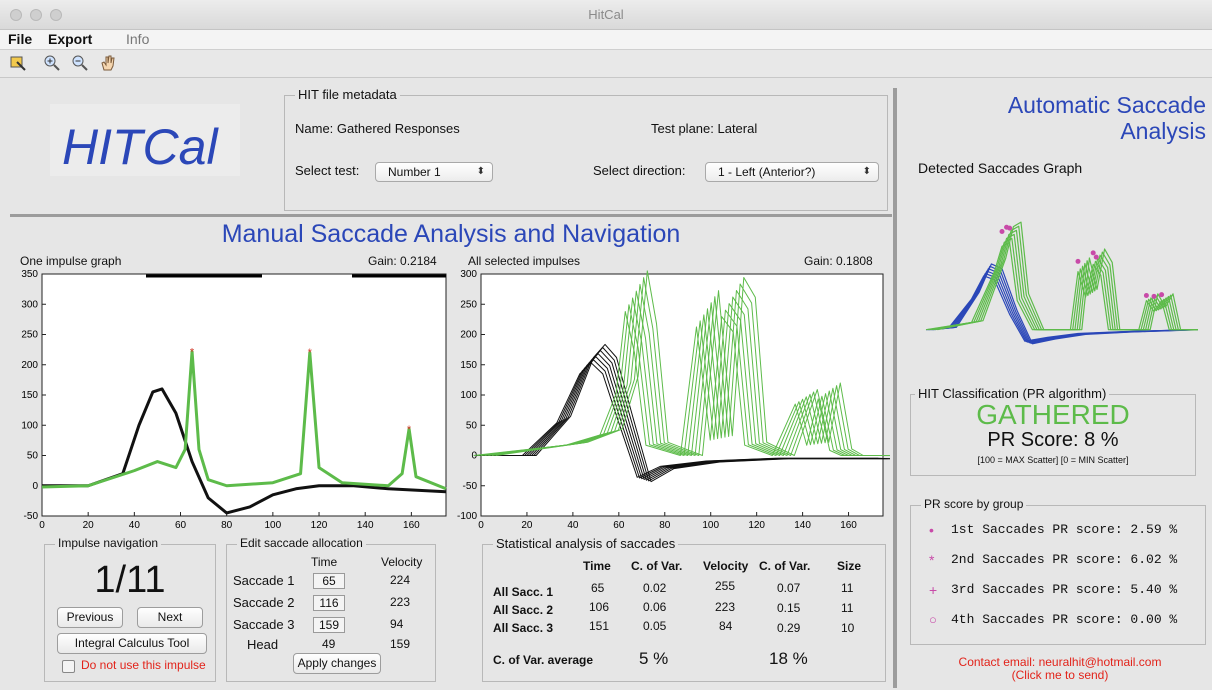 Image resolution: width=1212 pixels, height=690 pixels. Describe the element at coordinates (170, 617) in the screenshot. I see `next-button: Next` at that location.